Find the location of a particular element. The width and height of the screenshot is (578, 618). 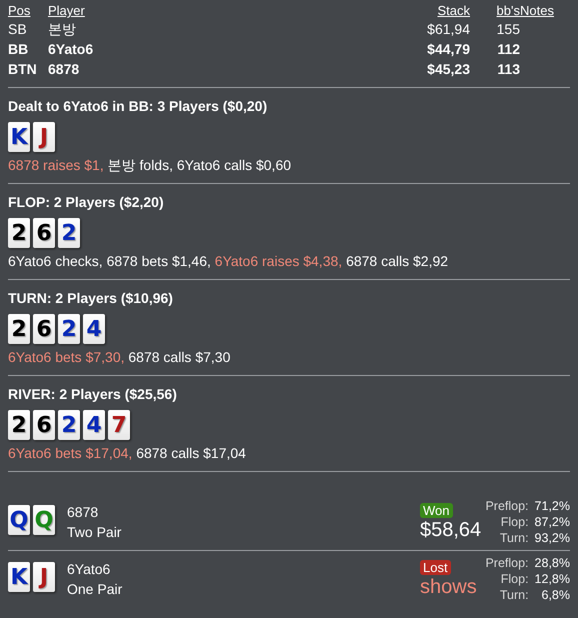

table-cell-text: 155 is located at coordinates (508, 29).